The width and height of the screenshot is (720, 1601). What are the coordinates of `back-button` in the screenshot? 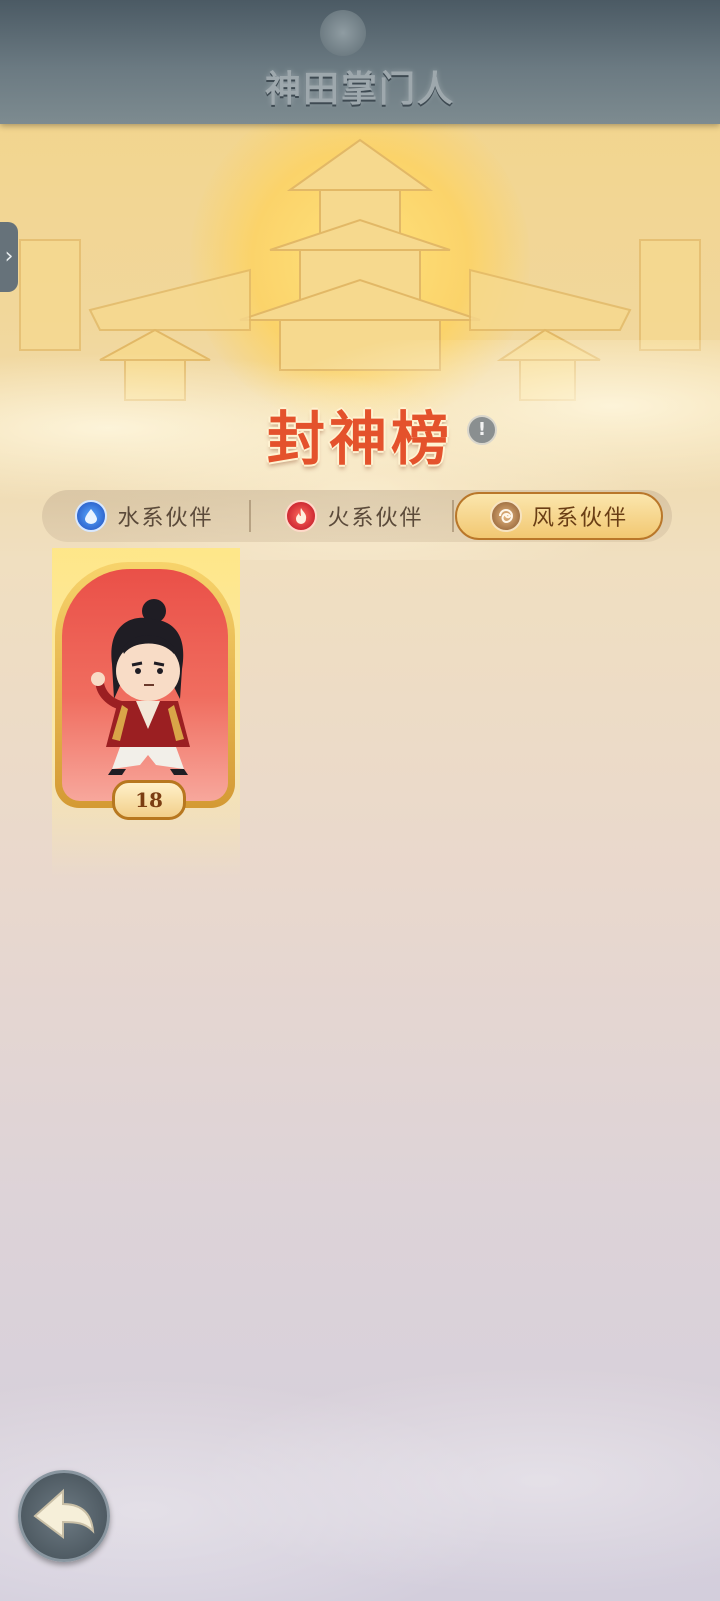 It's located at (64, 1516).